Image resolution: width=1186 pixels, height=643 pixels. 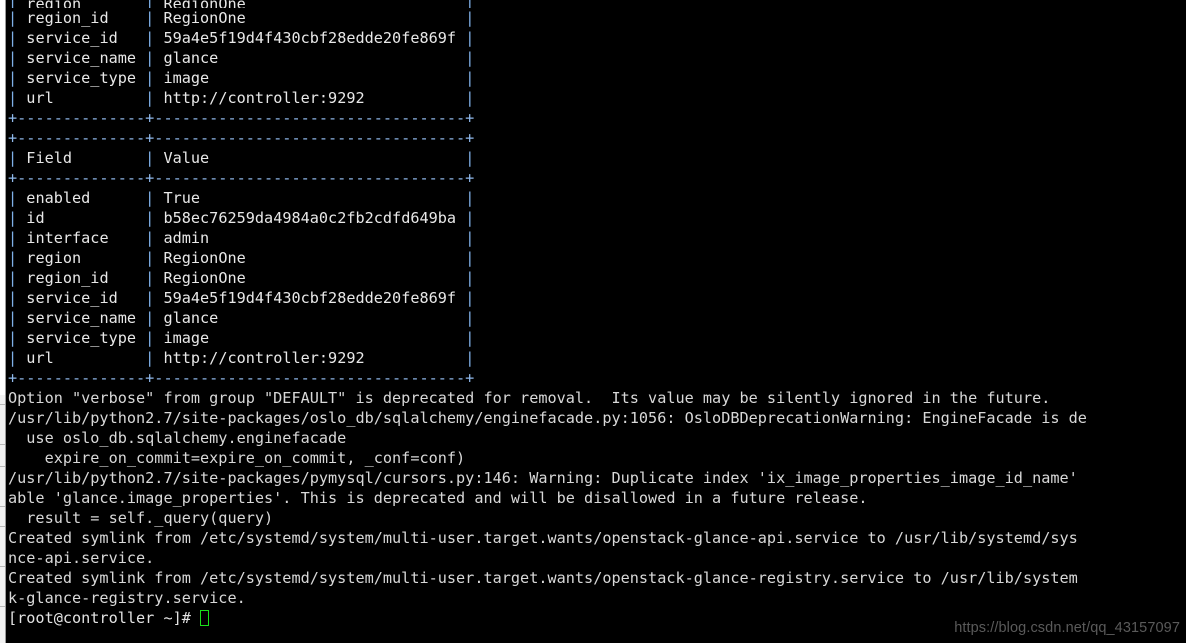 What do you see at coordinates (597, 318) in the screenshot?
I see `table-row: | service_name | glance |` at bounding box center [597, 318].